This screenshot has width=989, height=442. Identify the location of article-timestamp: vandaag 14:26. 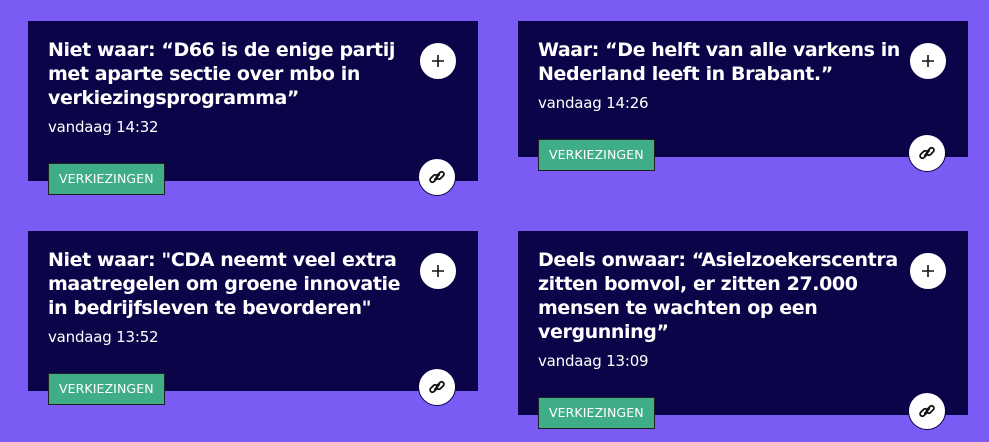
(593, 103).